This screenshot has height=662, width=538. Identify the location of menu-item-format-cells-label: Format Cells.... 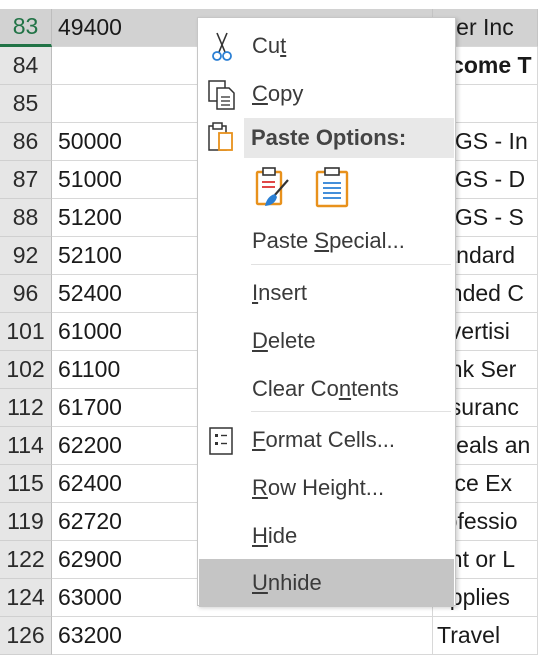
(324, 439).